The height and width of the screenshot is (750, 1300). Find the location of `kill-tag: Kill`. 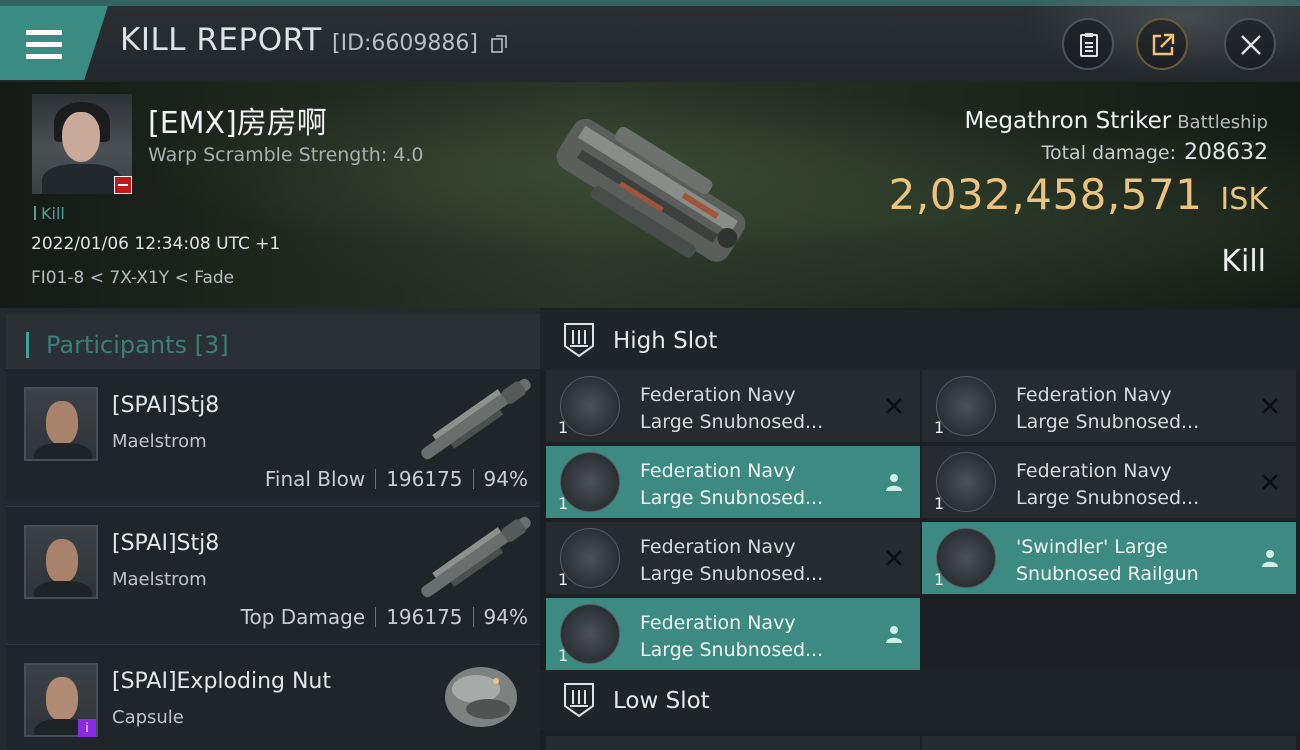

kill-tag: Kill is located at coordinates (49, 213).